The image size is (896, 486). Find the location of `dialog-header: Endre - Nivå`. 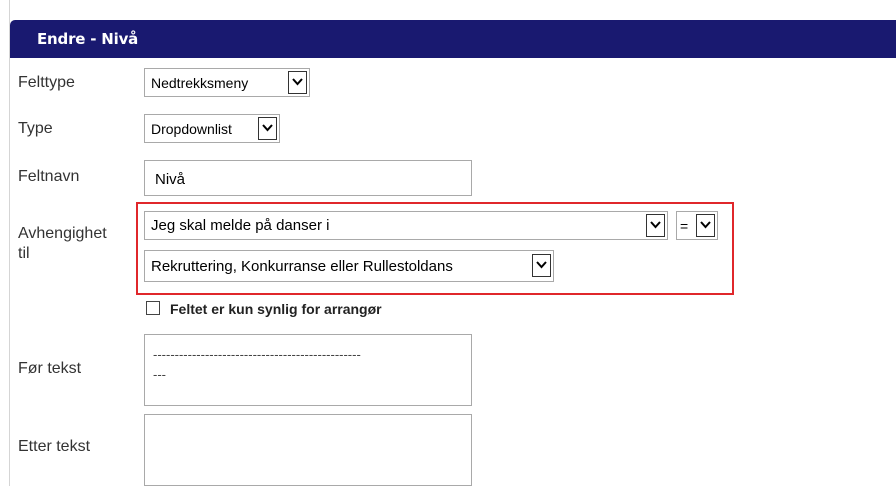

dialog-header: Endre - Nivå is located at coordinates (453, 39).